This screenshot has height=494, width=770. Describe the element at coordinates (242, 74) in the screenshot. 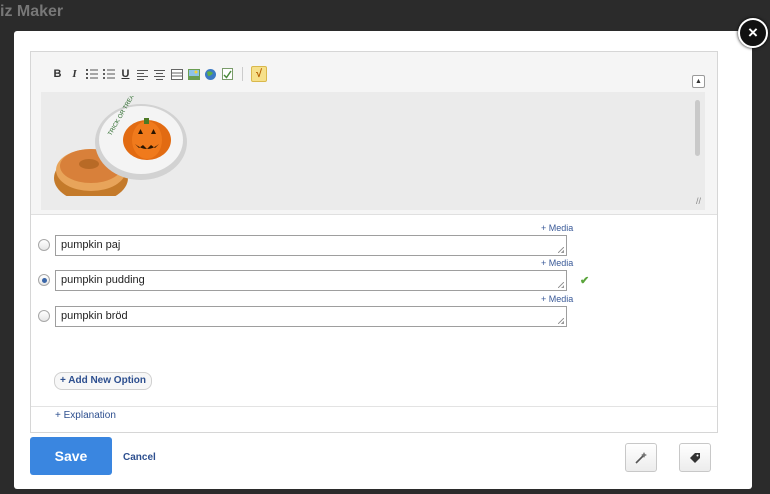

I see `toolbar-separator` at that location.